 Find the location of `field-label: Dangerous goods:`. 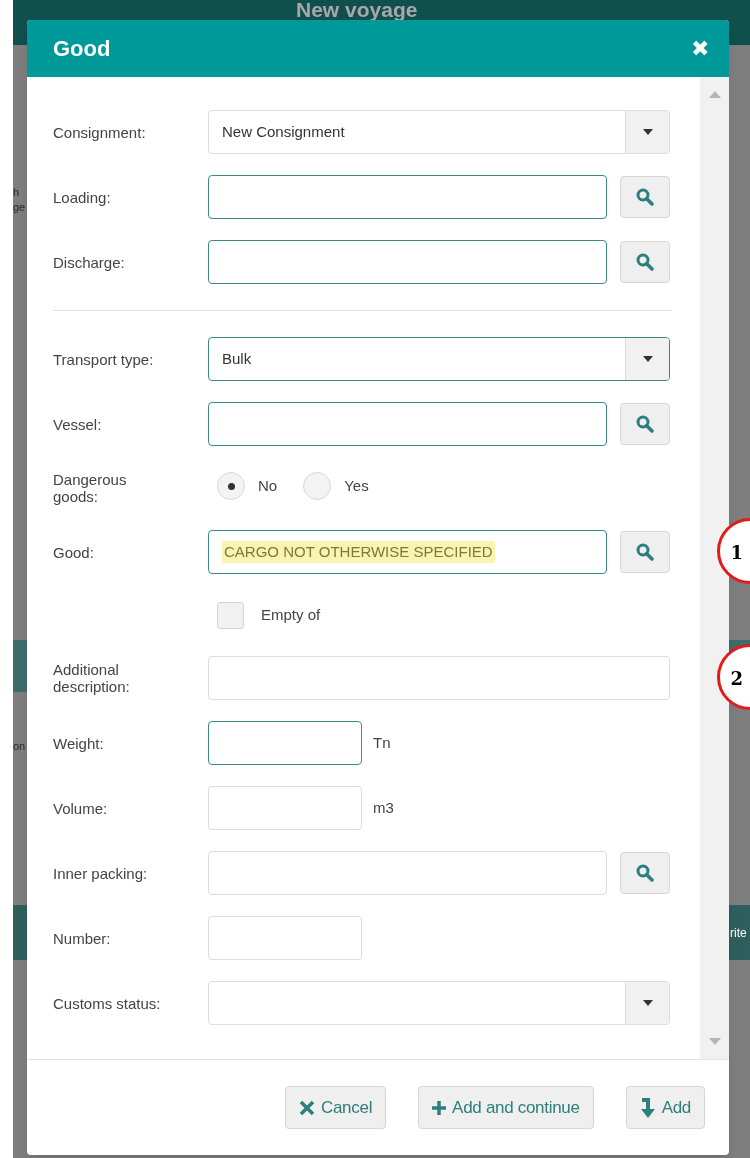

field-label: Dangerous goods: is located at coordinates (90, 488).